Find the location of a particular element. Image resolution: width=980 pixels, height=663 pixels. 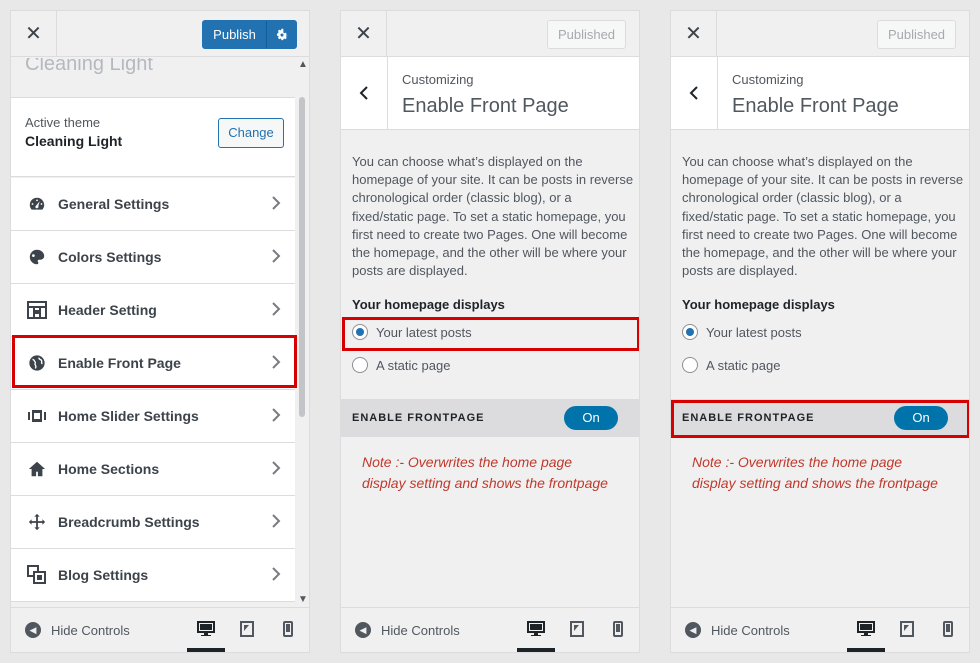

menu-item-label: General Settings is located at coordinates (114, 204).